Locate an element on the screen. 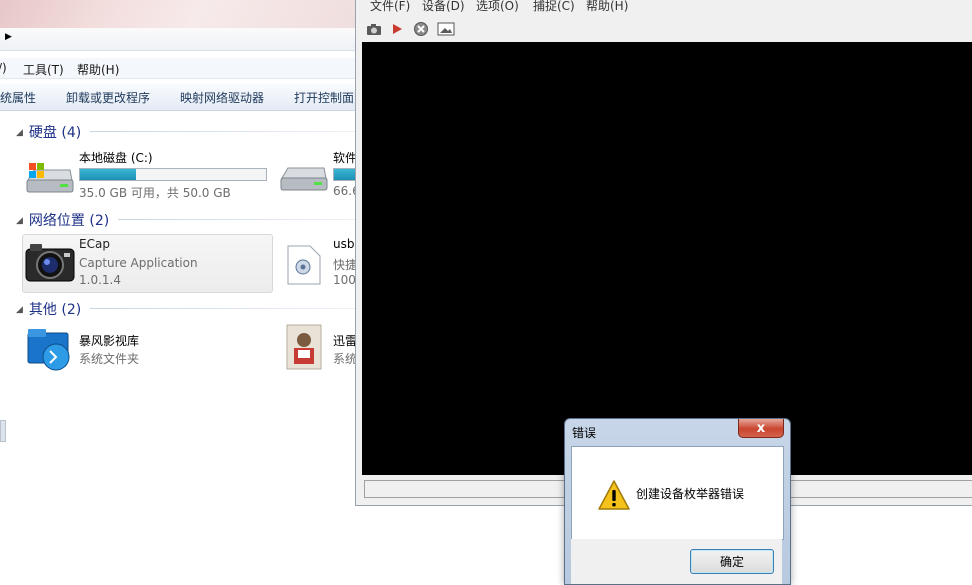 The height and width of the screenshot is (585, 972). explorer-titlebar is located at coordinates (178, 14).